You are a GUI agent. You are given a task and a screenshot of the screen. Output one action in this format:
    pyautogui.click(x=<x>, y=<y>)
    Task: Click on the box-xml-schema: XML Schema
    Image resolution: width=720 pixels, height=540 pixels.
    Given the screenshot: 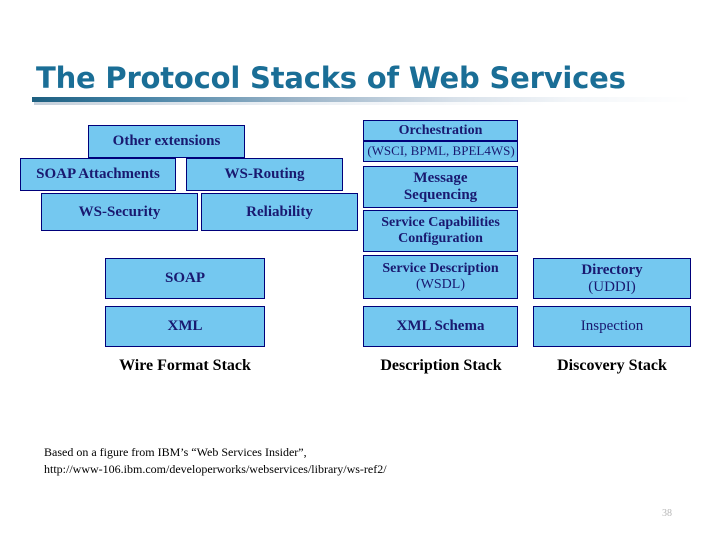 What is the action you would take?
    pyautogui.click(x=440, y=326)
    